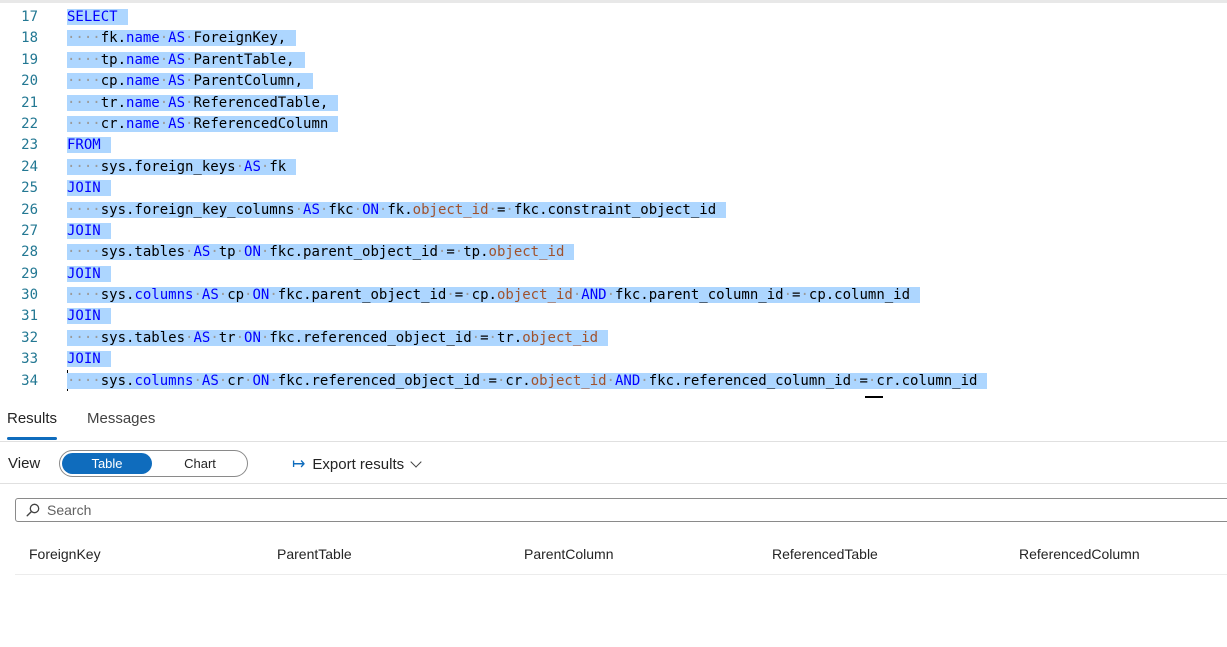 The width and height of the screenshot is (1227, 647). Describe the element at coordinates (613, 421) in the screenshot. I see `results-tabs: Results Messages` at that location.